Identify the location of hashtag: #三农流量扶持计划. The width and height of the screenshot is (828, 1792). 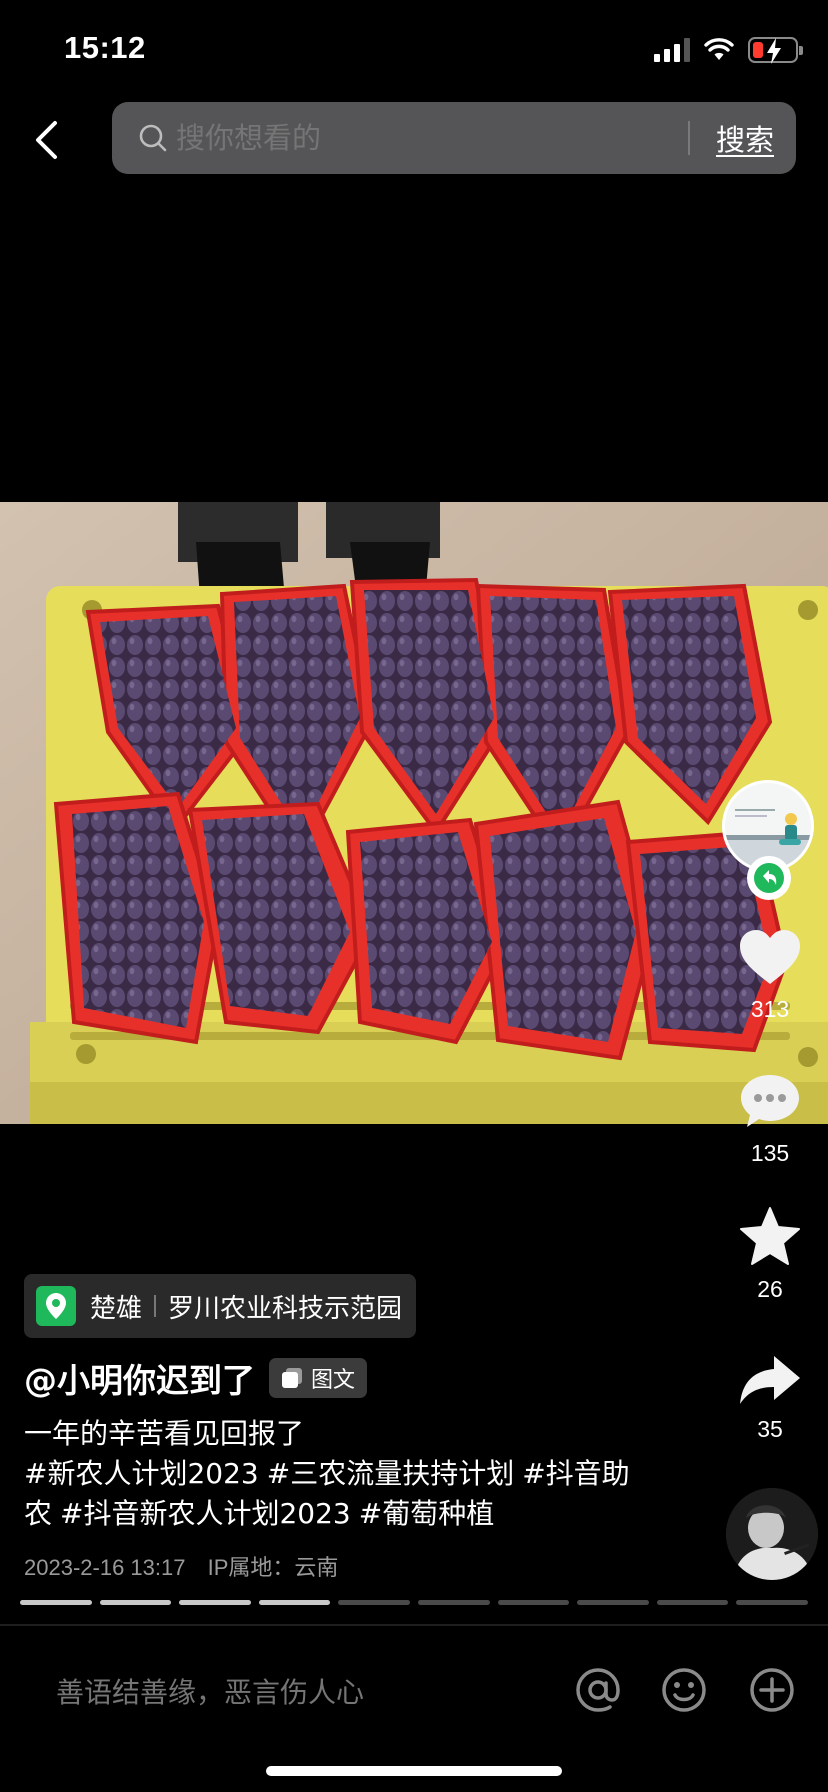
(390, 1473).